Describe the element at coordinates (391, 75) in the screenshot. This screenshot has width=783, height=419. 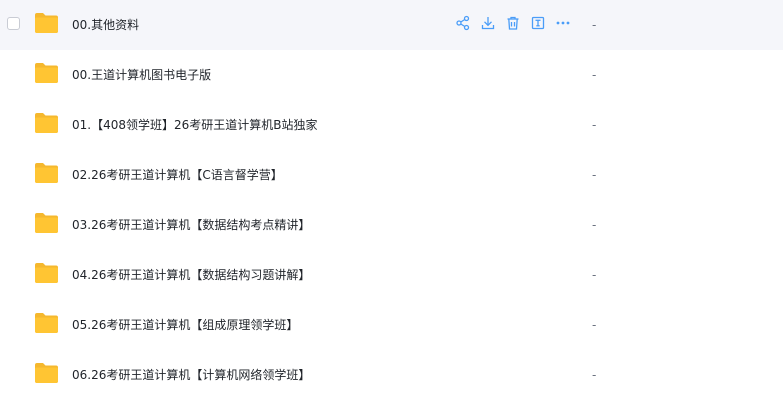
I see `file-row: 00.王道计算机图书电子版 -` at that location.